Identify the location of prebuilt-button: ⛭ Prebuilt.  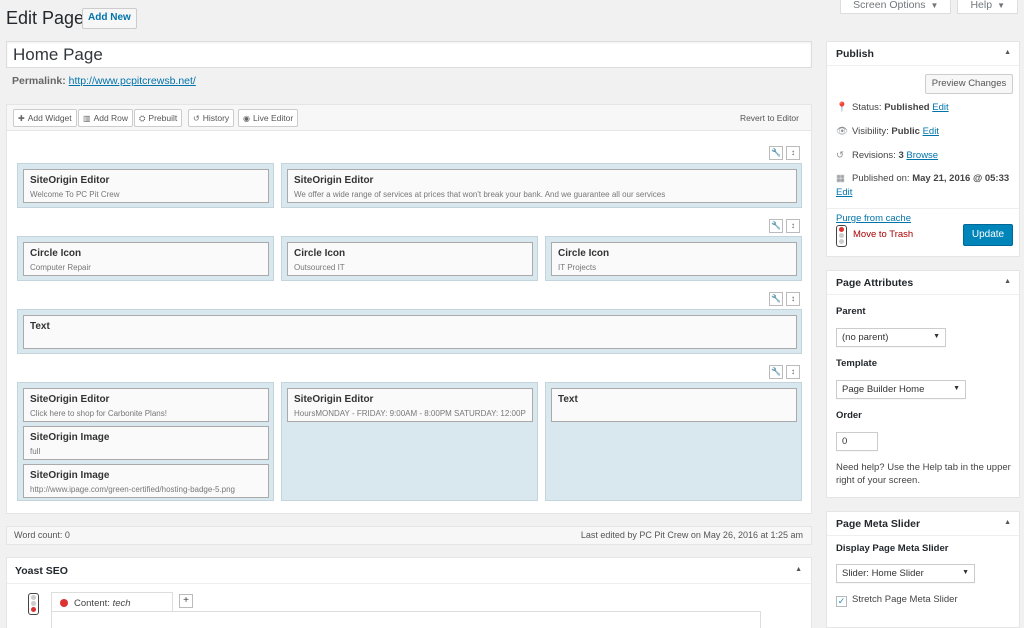
(158, 118).